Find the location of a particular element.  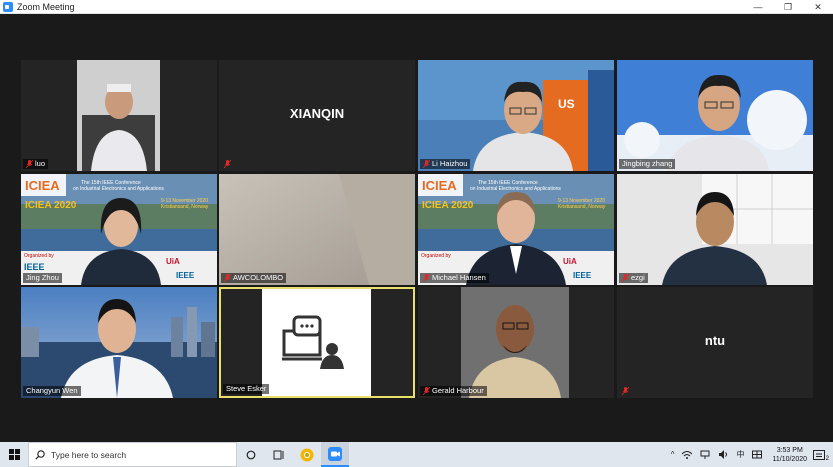

zoom-icon is located at coordinates (335, 453).